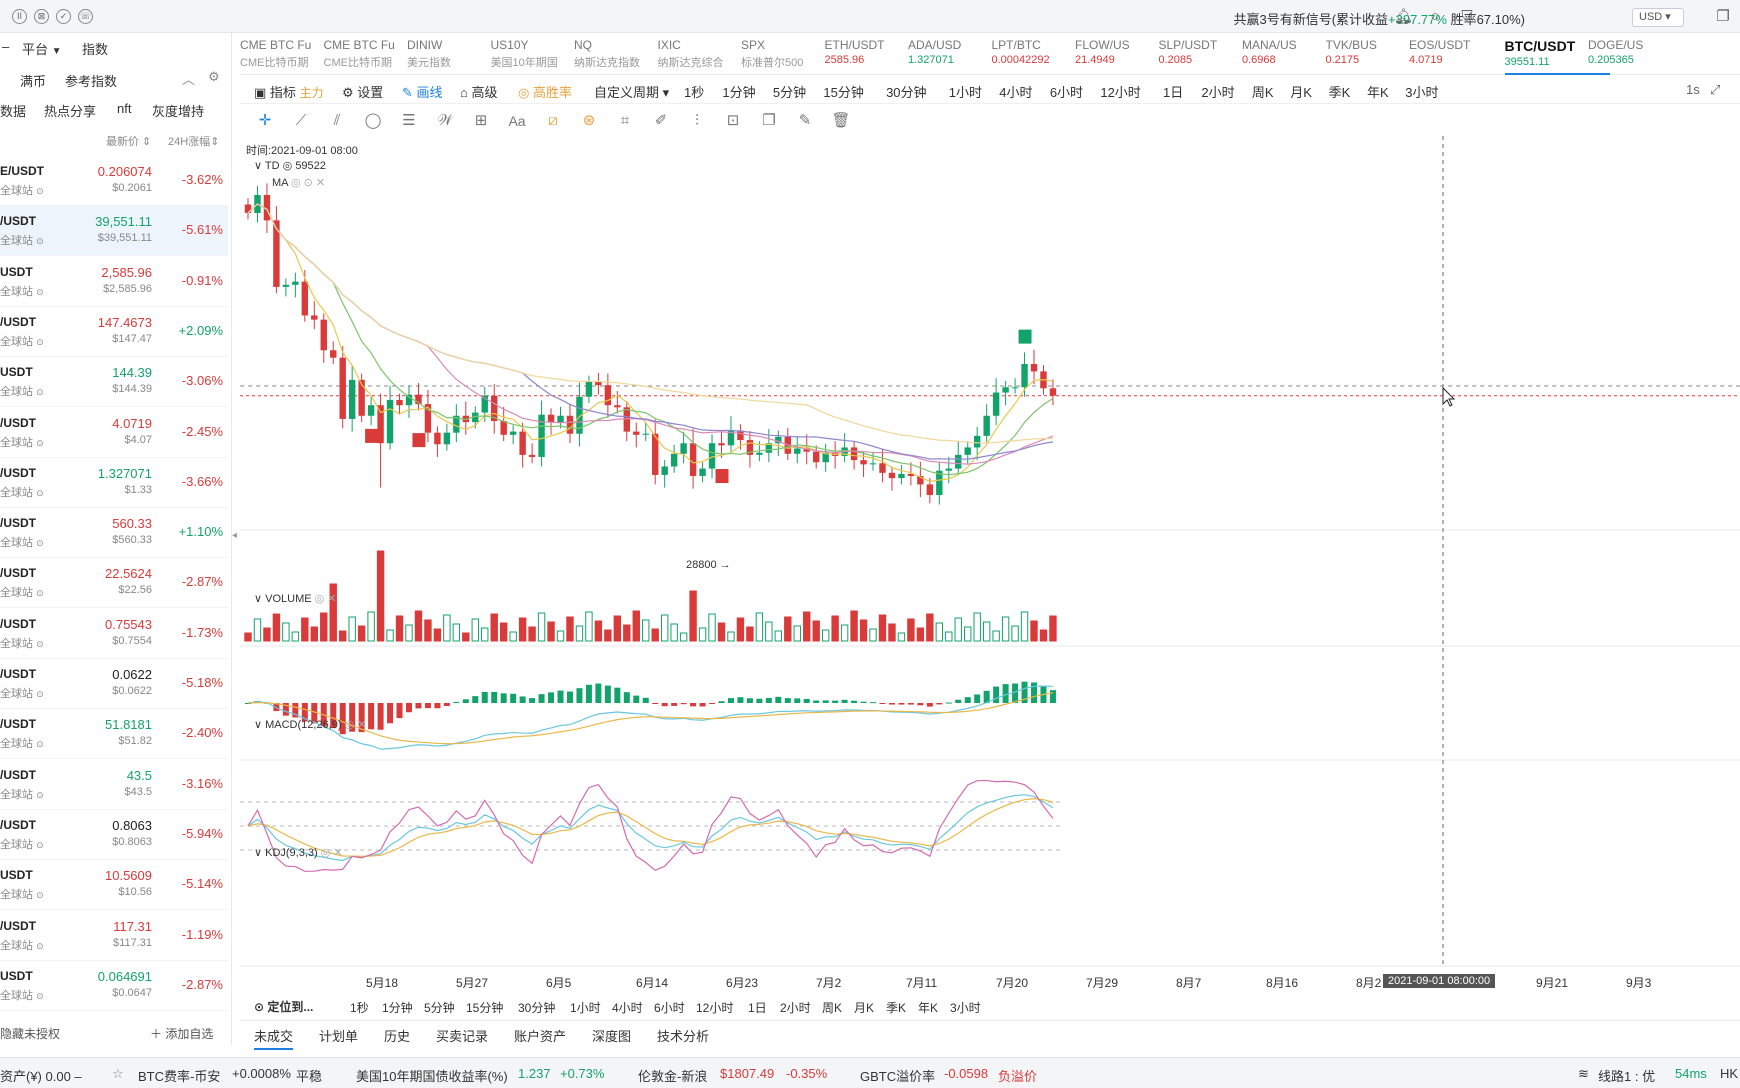  Describe the element at coordinates (298, 182) in the screenshot. I see `ma-legend: MA ◎ ⊙ ✕` at that location.